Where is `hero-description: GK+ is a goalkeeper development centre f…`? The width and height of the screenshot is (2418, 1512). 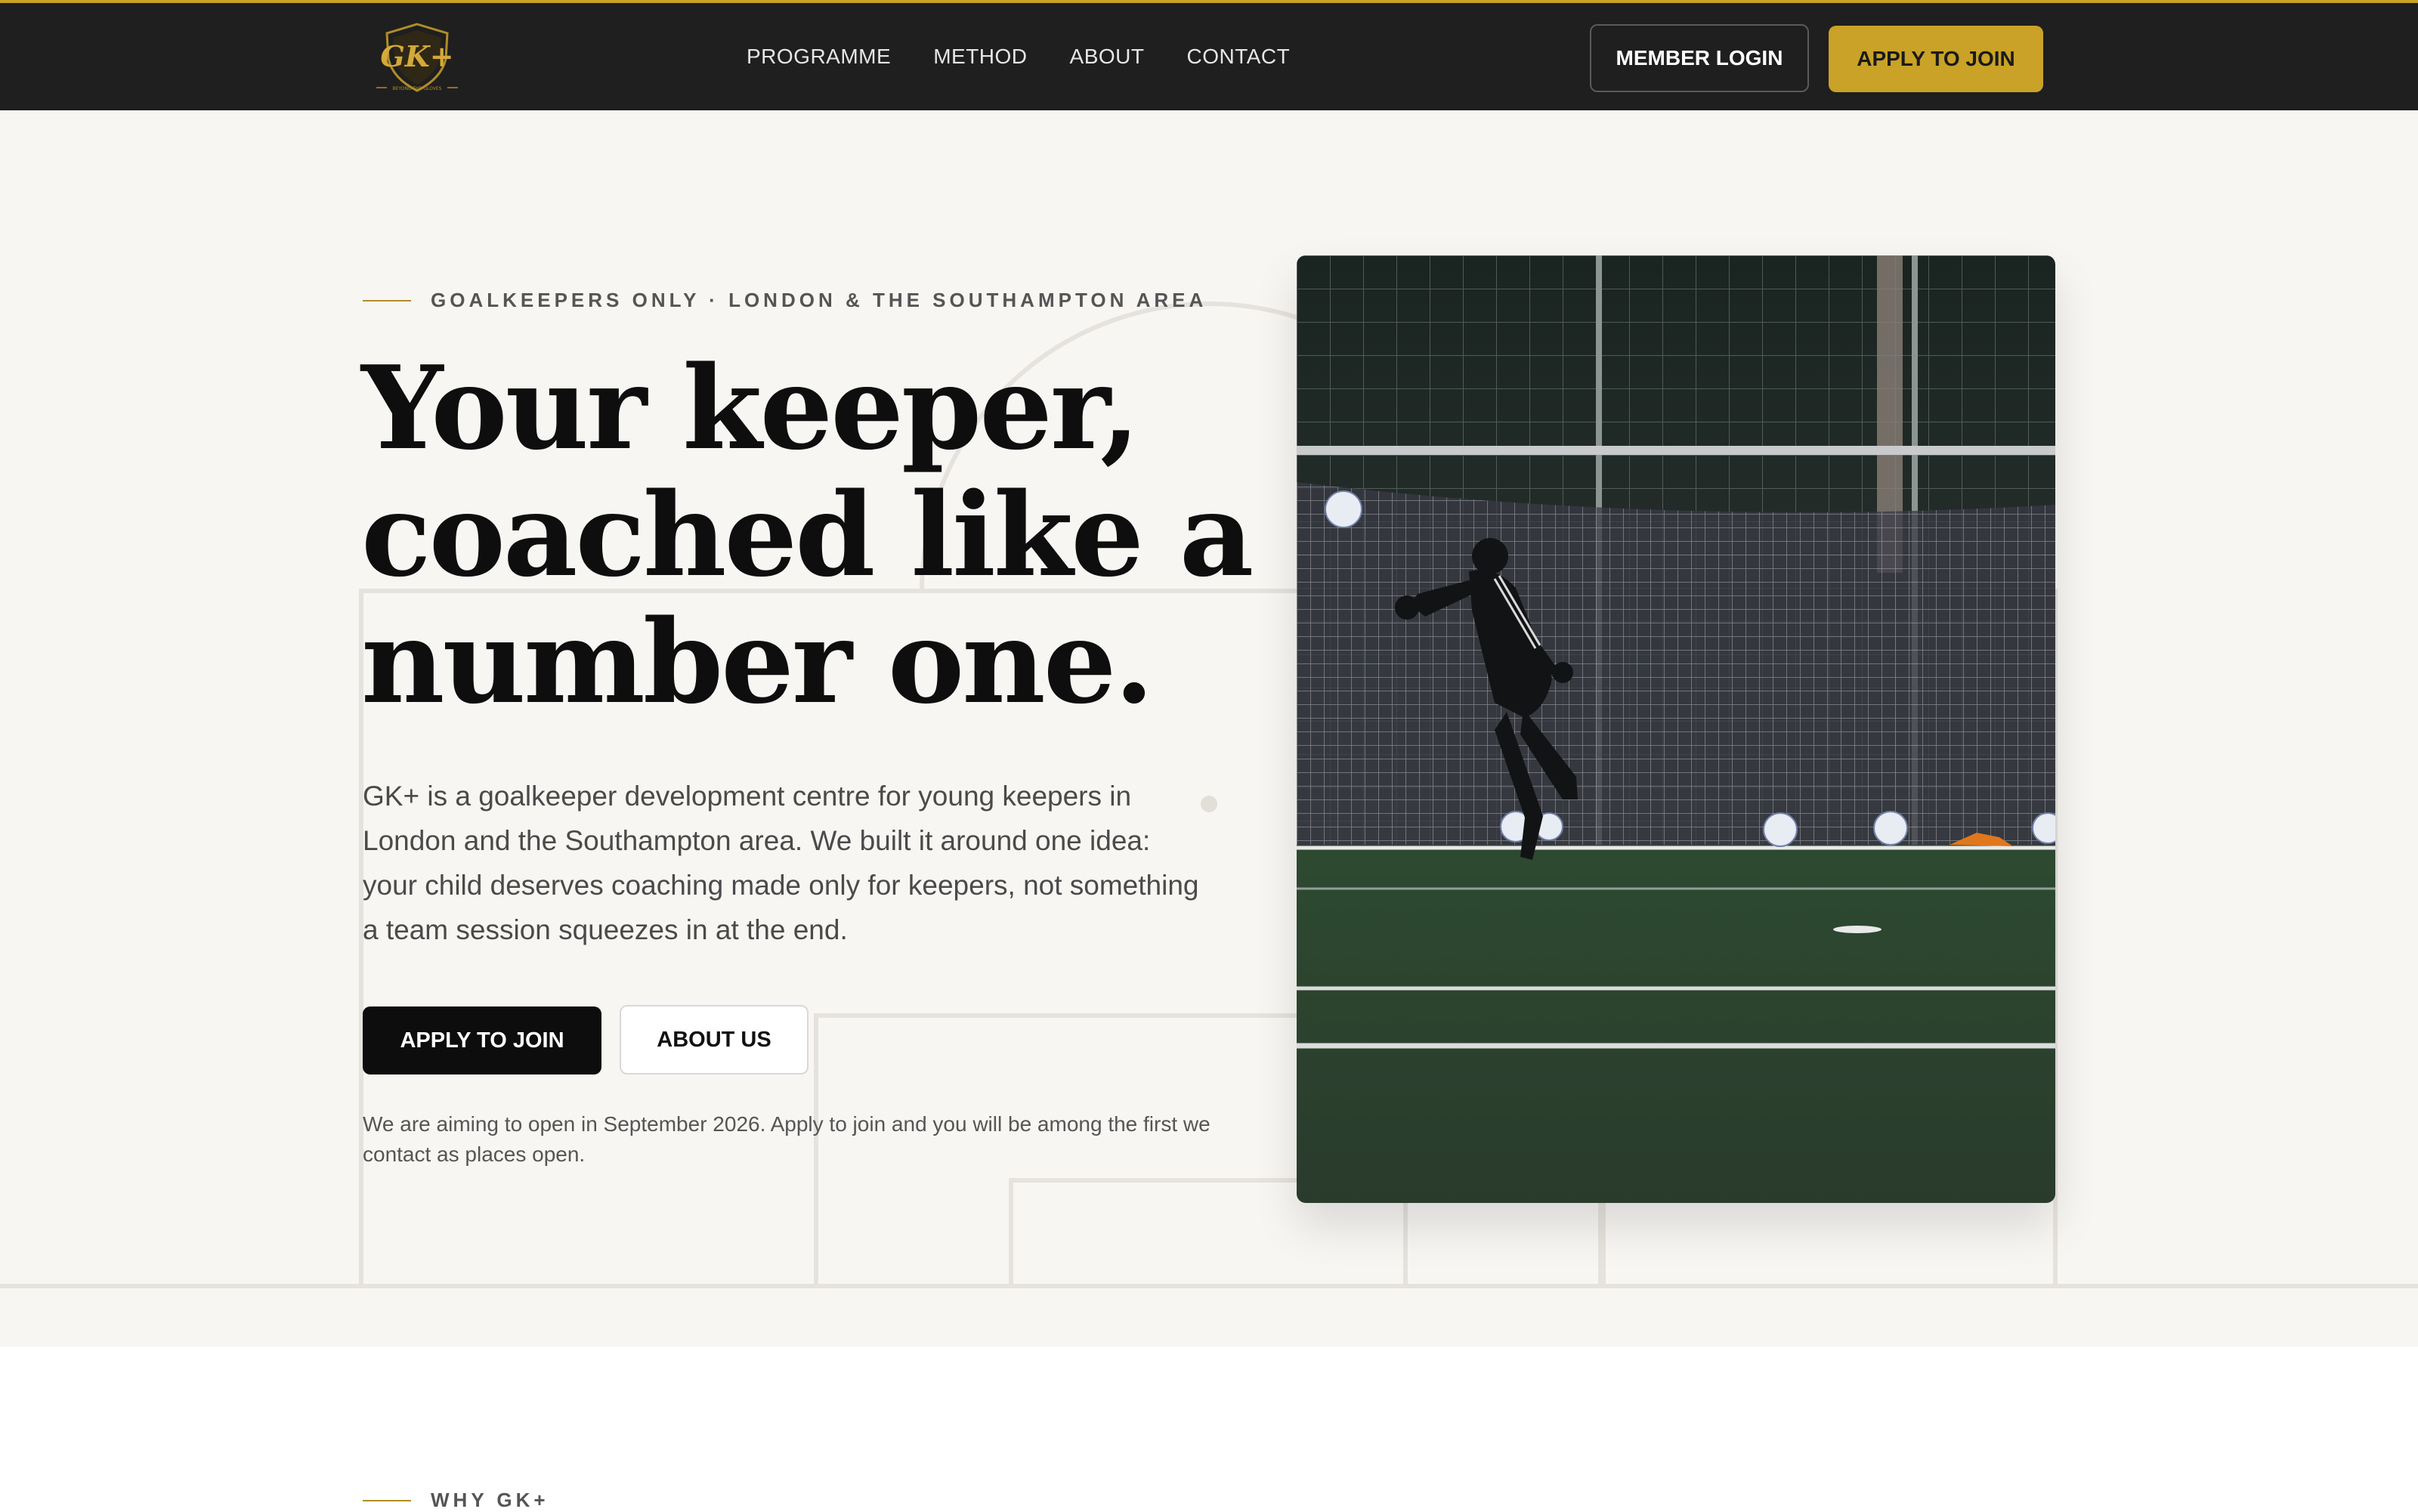 hero-description: GK+ is a goalkeeper development centre f… is located at coordinates (781, 863).